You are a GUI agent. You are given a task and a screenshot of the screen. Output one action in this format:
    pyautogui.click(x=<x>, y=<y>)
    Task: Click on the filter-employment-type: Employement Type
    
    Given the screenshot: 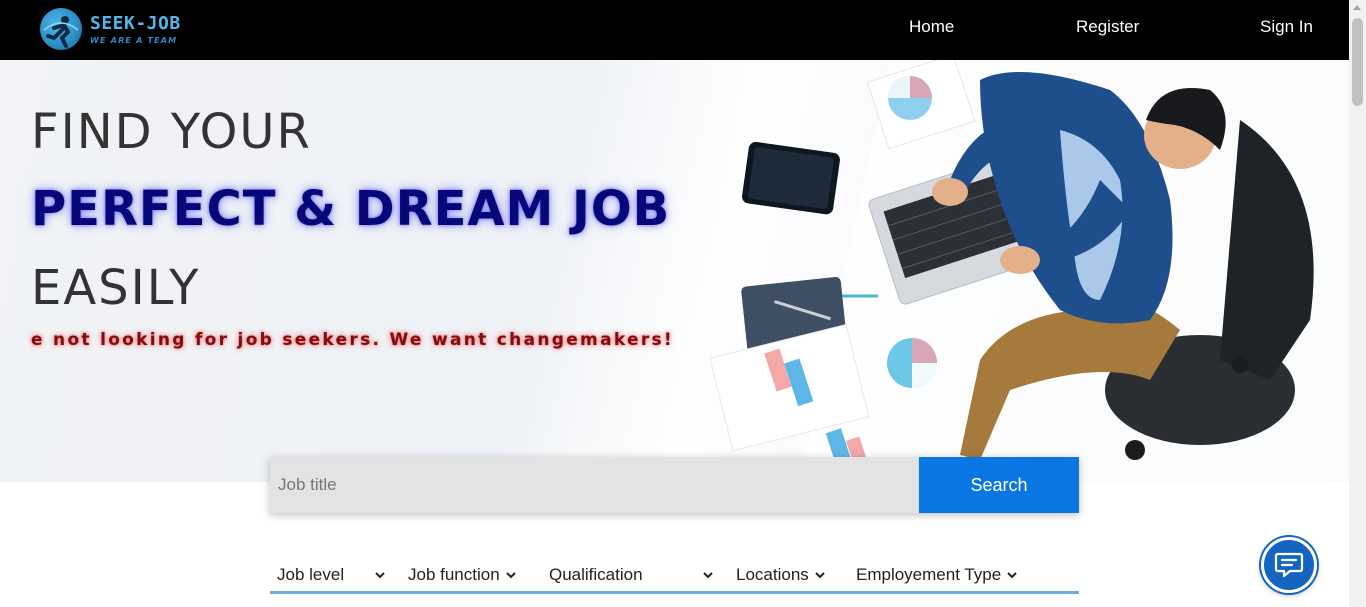 What is the action you would take?
    pyautogui.click(x=936, y=575)
    